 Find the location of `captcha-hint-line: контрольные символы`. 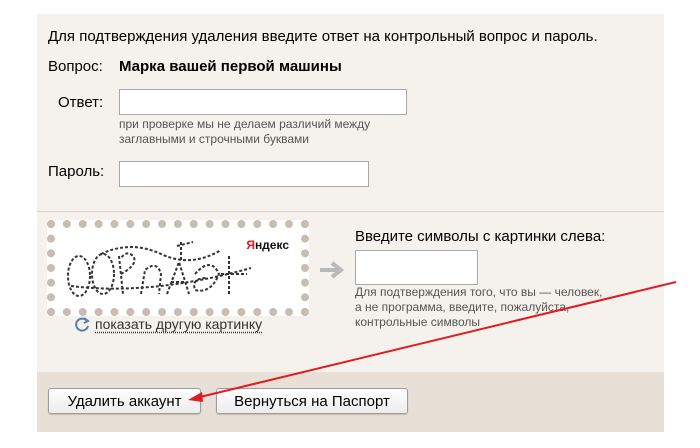

captcha-hint-line: контрольные символы is located at coordinates (418, 322).